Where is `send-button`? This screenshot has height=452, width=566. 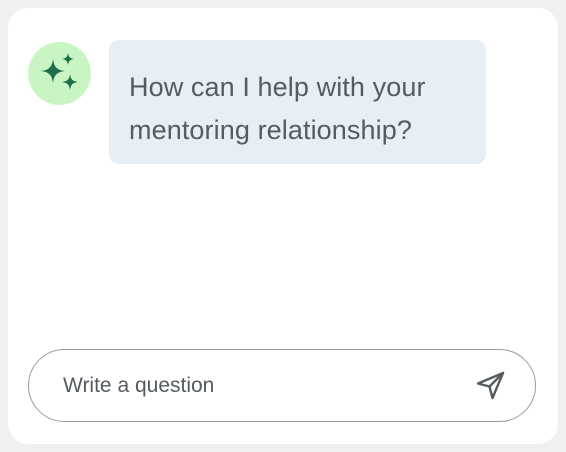
send-button is located at coordinates (491, 385).